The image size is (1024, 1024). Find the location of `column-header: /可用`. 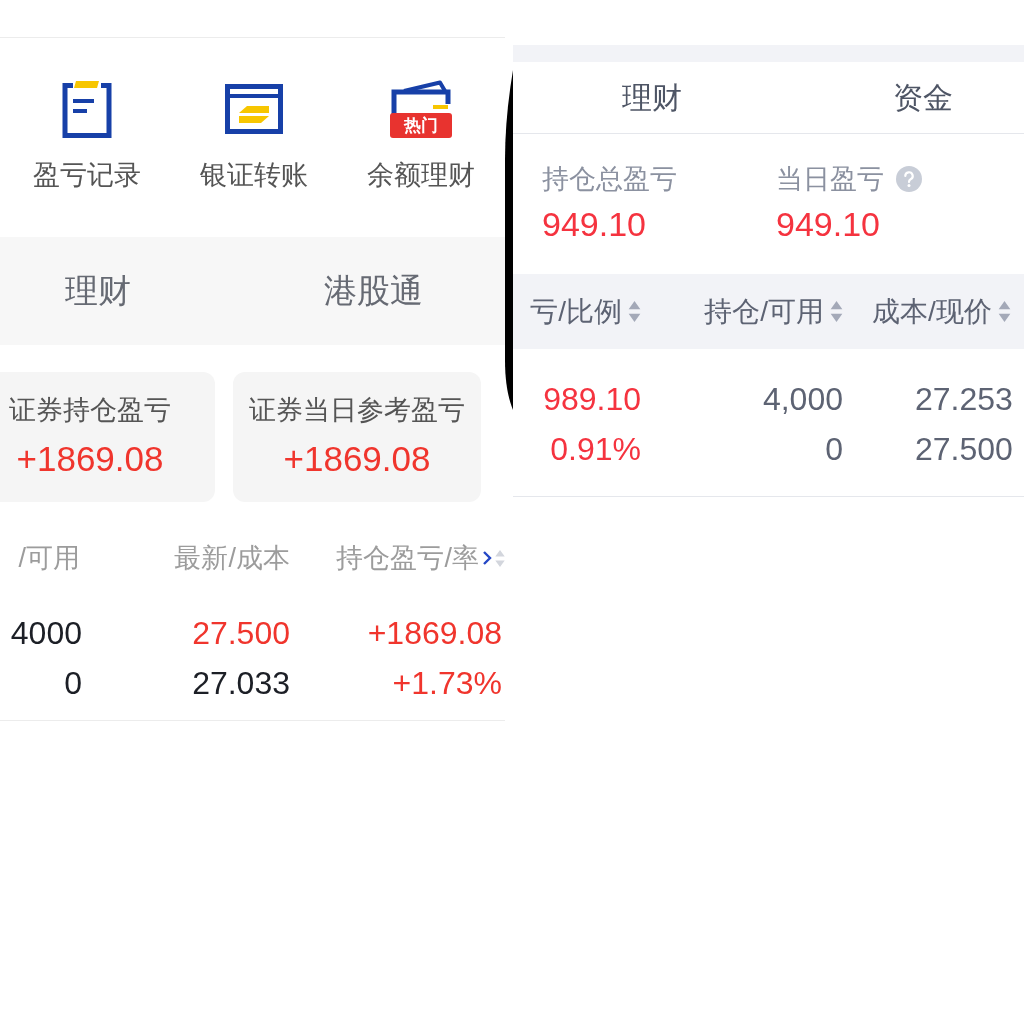

column-header: /可用 is located at coordinates (49, 558).